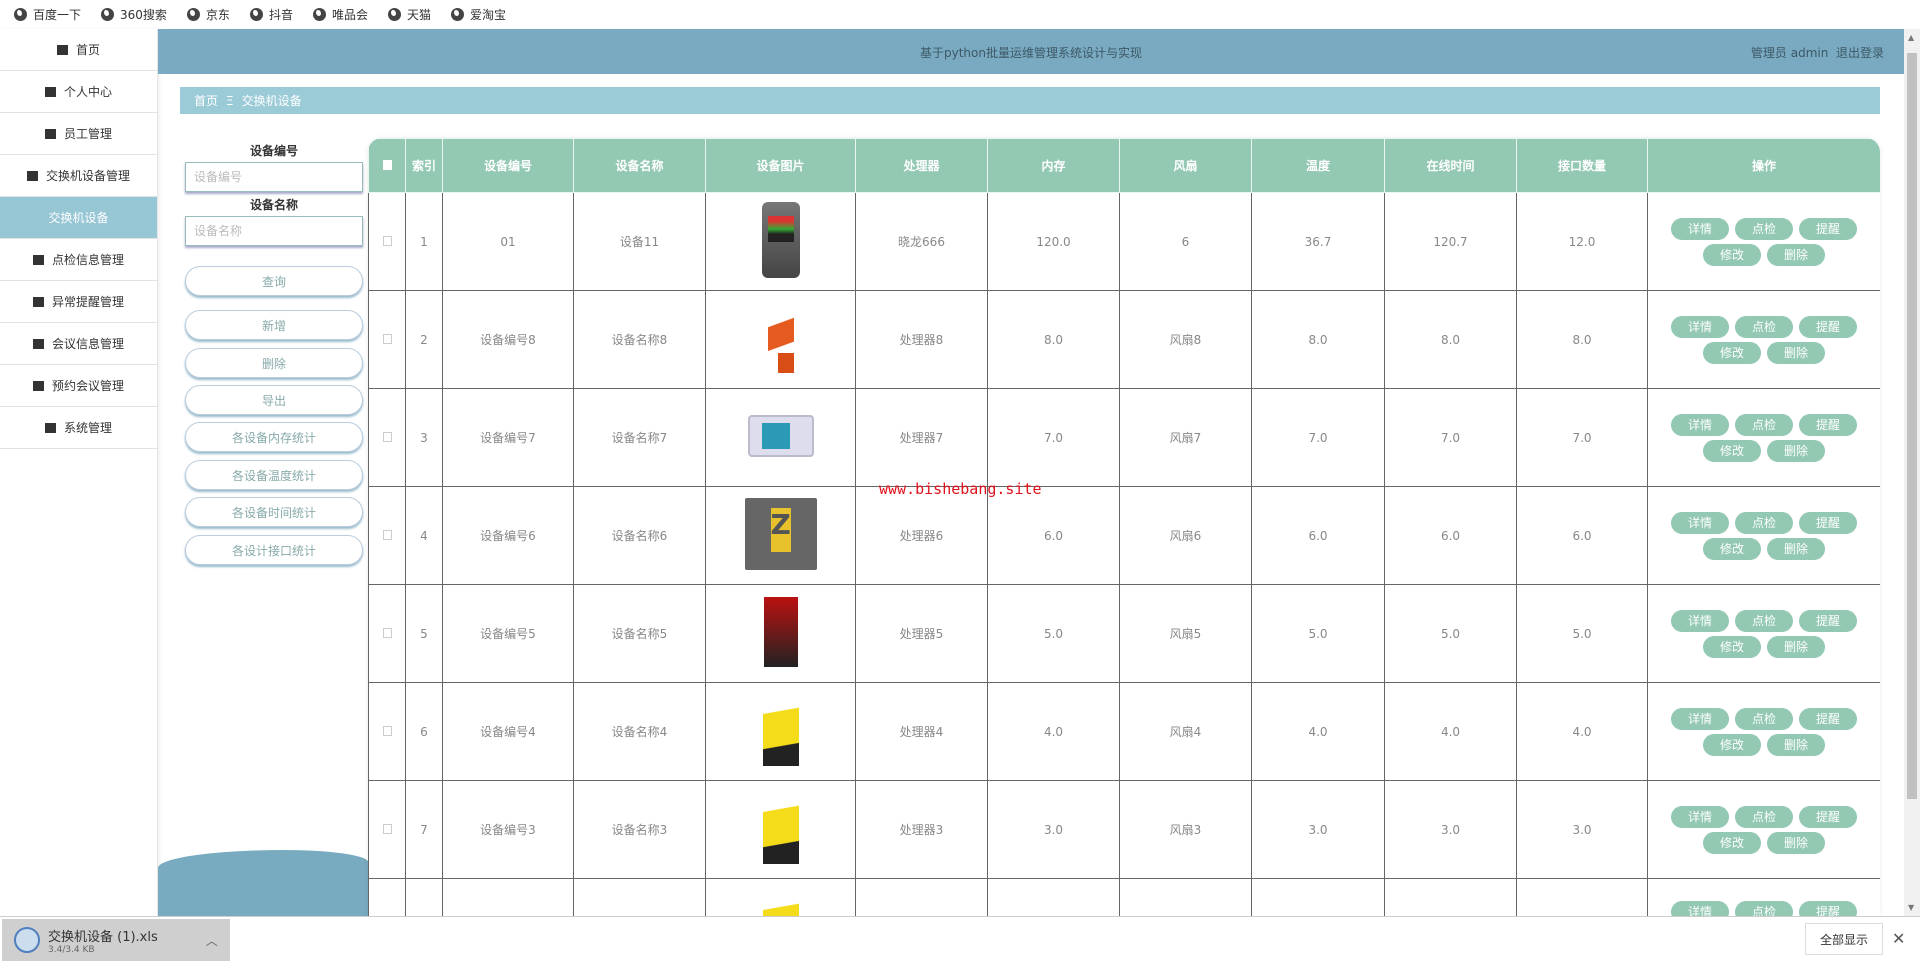 This screenshot has height=961, width=1920. What do you see at coordinates (271, 14) in the screenshot?
I see `bookmark-3: 抖音` at bounding box center [271, 14].